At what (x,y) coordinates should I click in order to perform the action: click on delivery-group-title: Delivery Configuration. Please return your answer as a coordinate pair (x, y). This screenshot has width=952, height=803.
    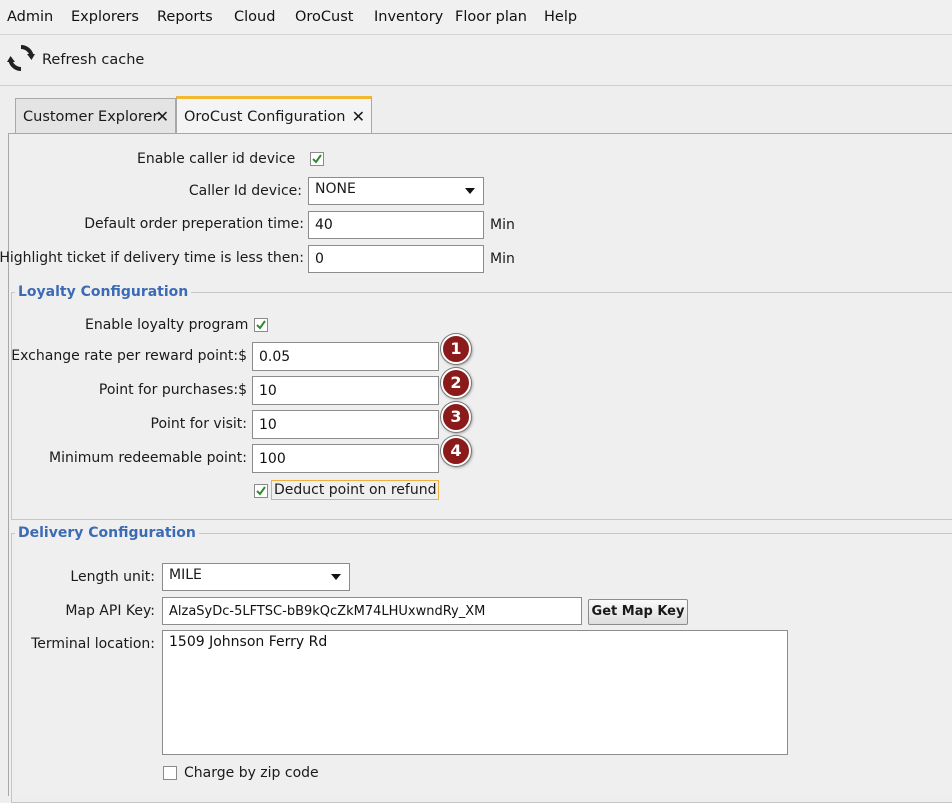
    Looking at the image, I should click on (107, 533).